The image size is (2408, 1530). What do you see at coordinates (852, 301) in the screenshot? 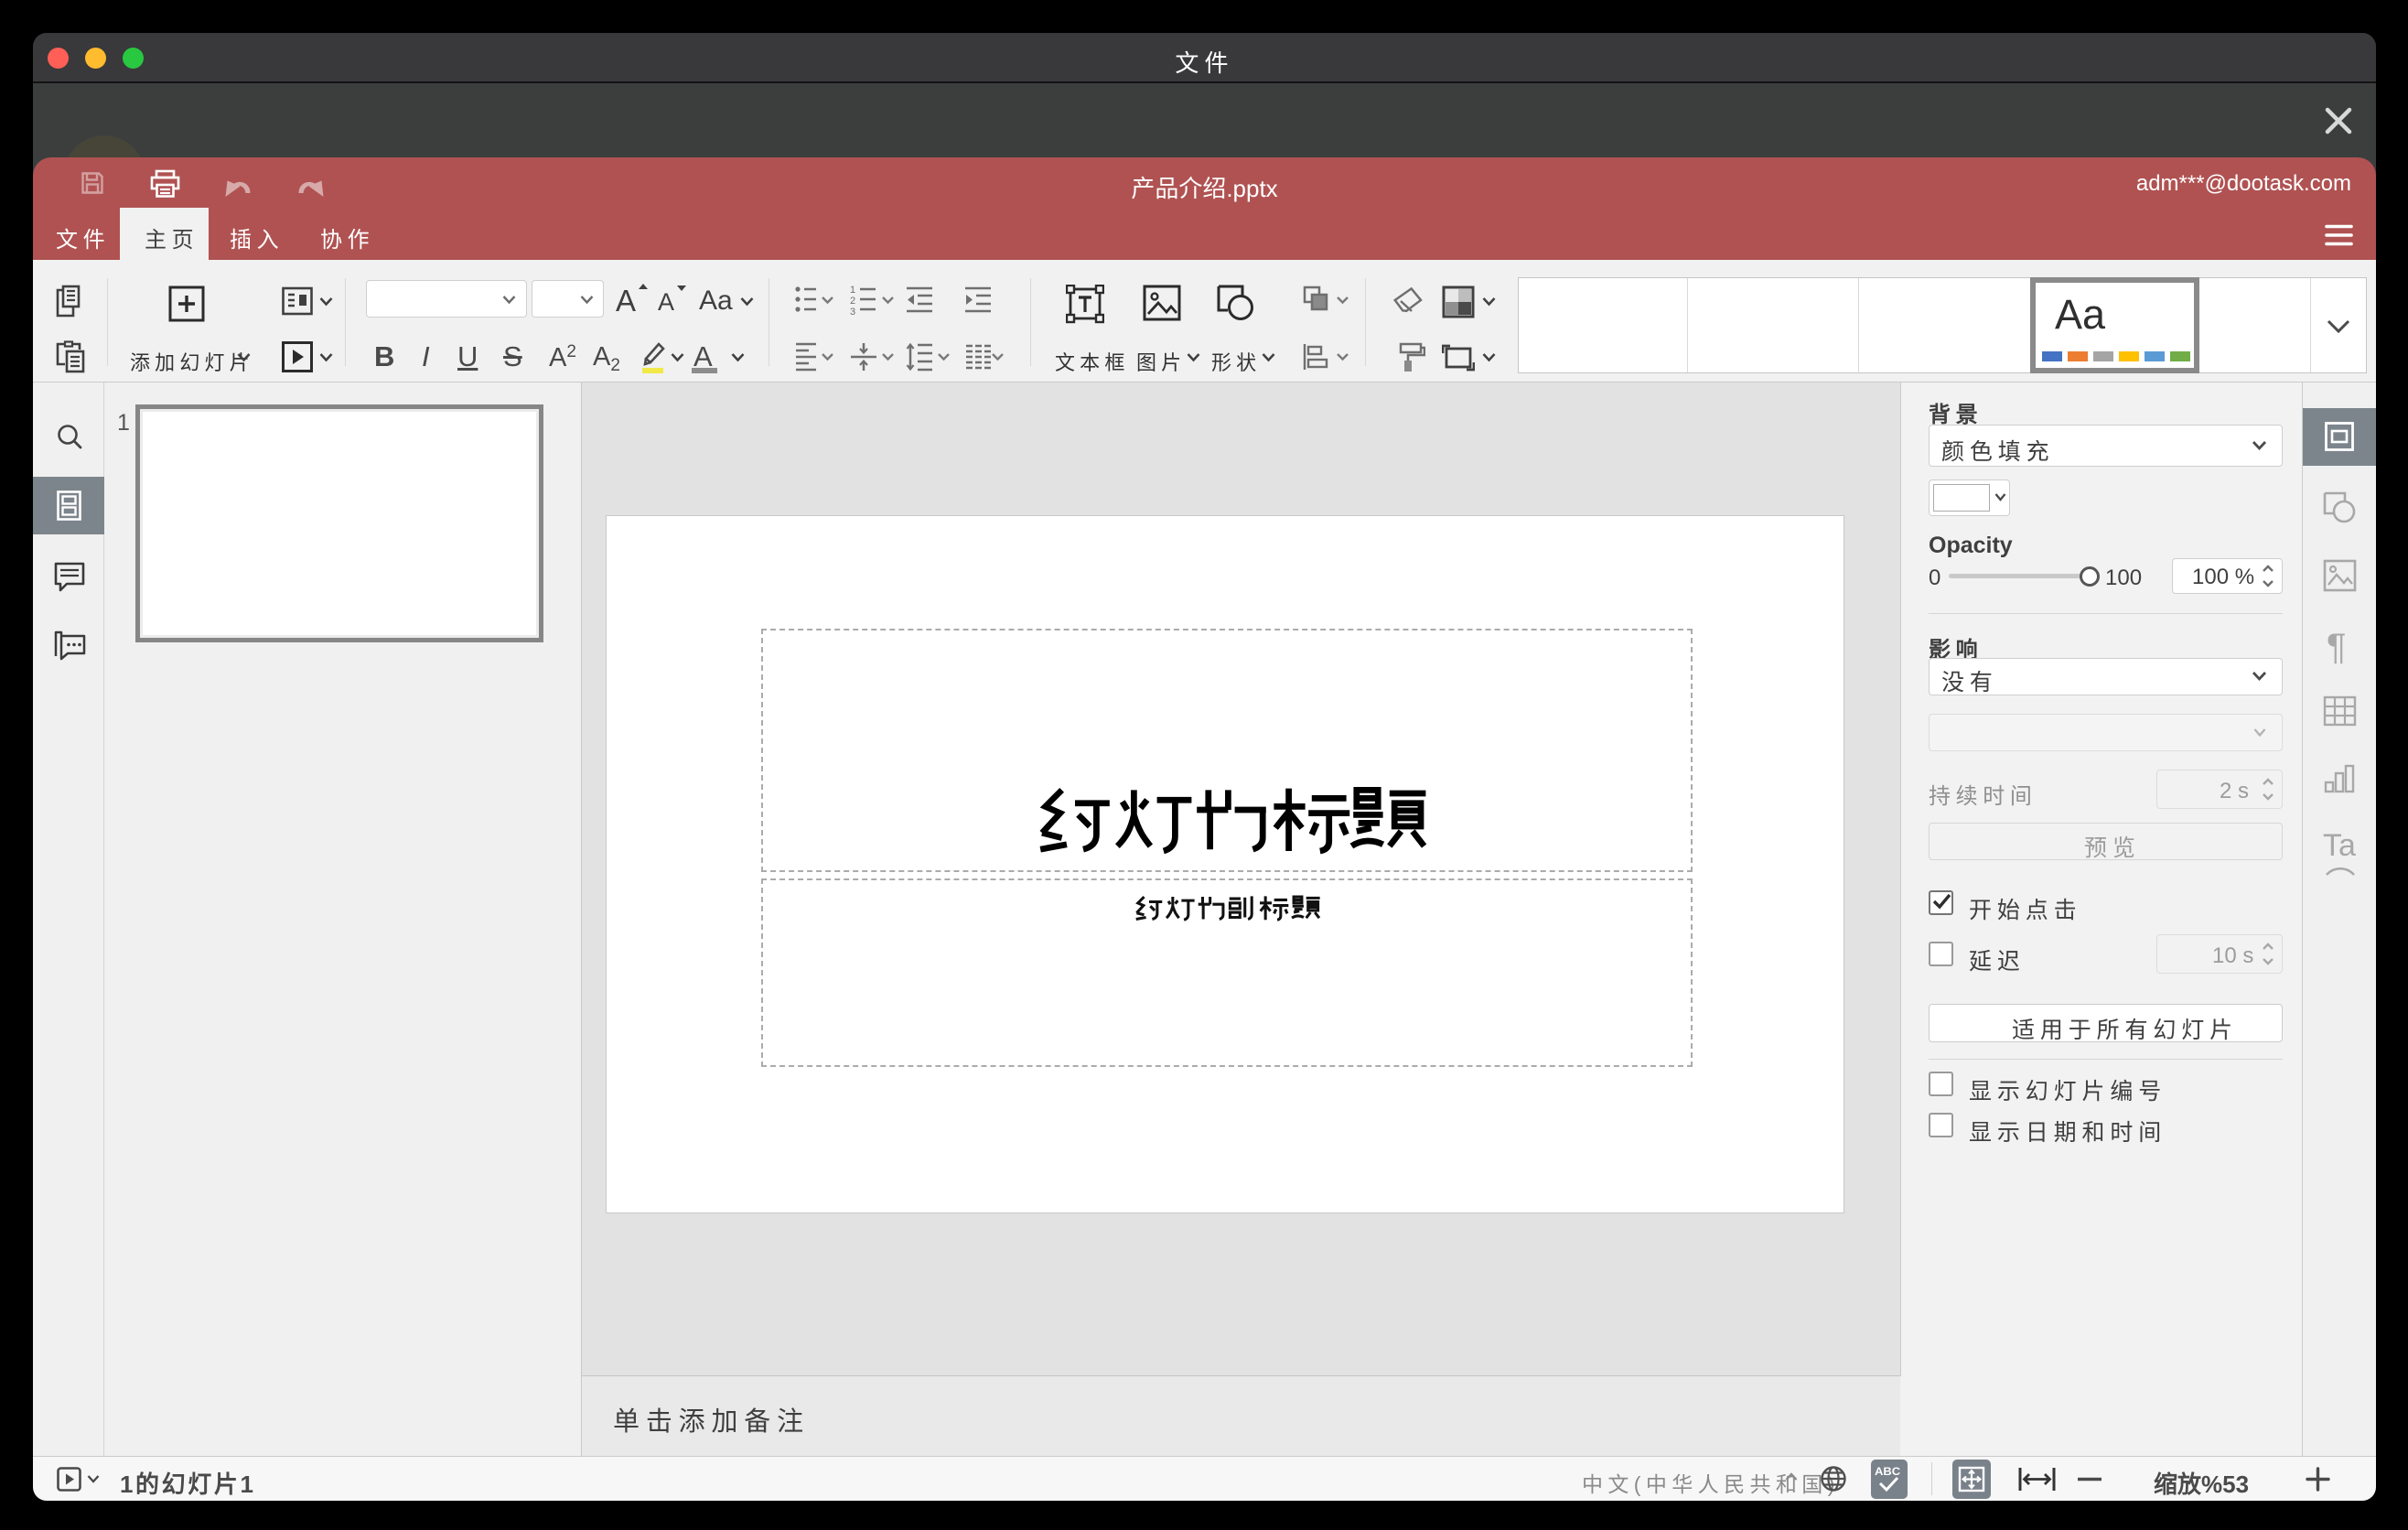
I see `svg-text: 2` at bounding box center [852, 301].